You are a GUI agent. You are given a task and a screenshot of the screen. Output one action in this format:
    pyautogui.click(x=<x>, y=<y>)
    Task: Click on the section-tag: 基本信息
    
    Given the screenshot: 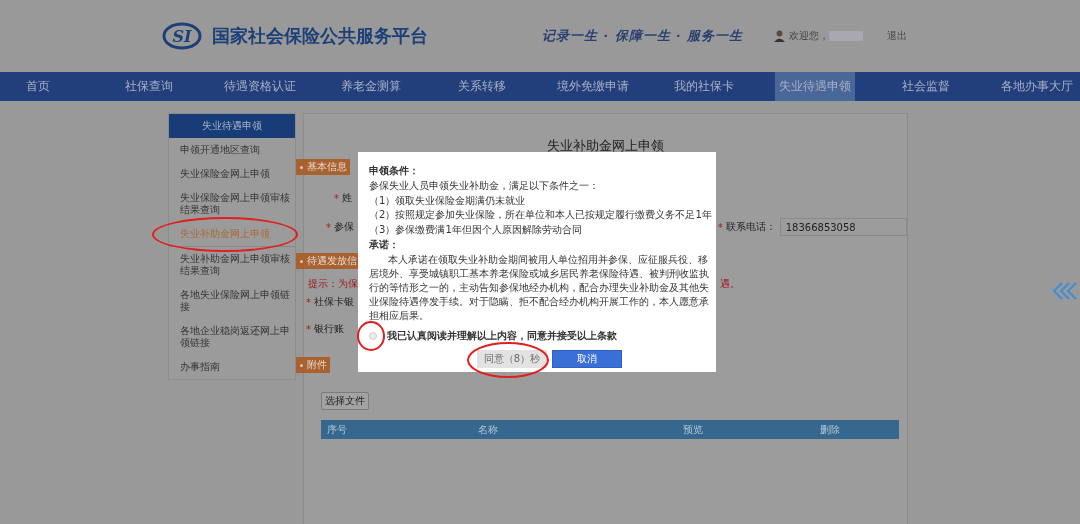 What is the action you would take?
    pyautogui.click(x=323, y=167)
    